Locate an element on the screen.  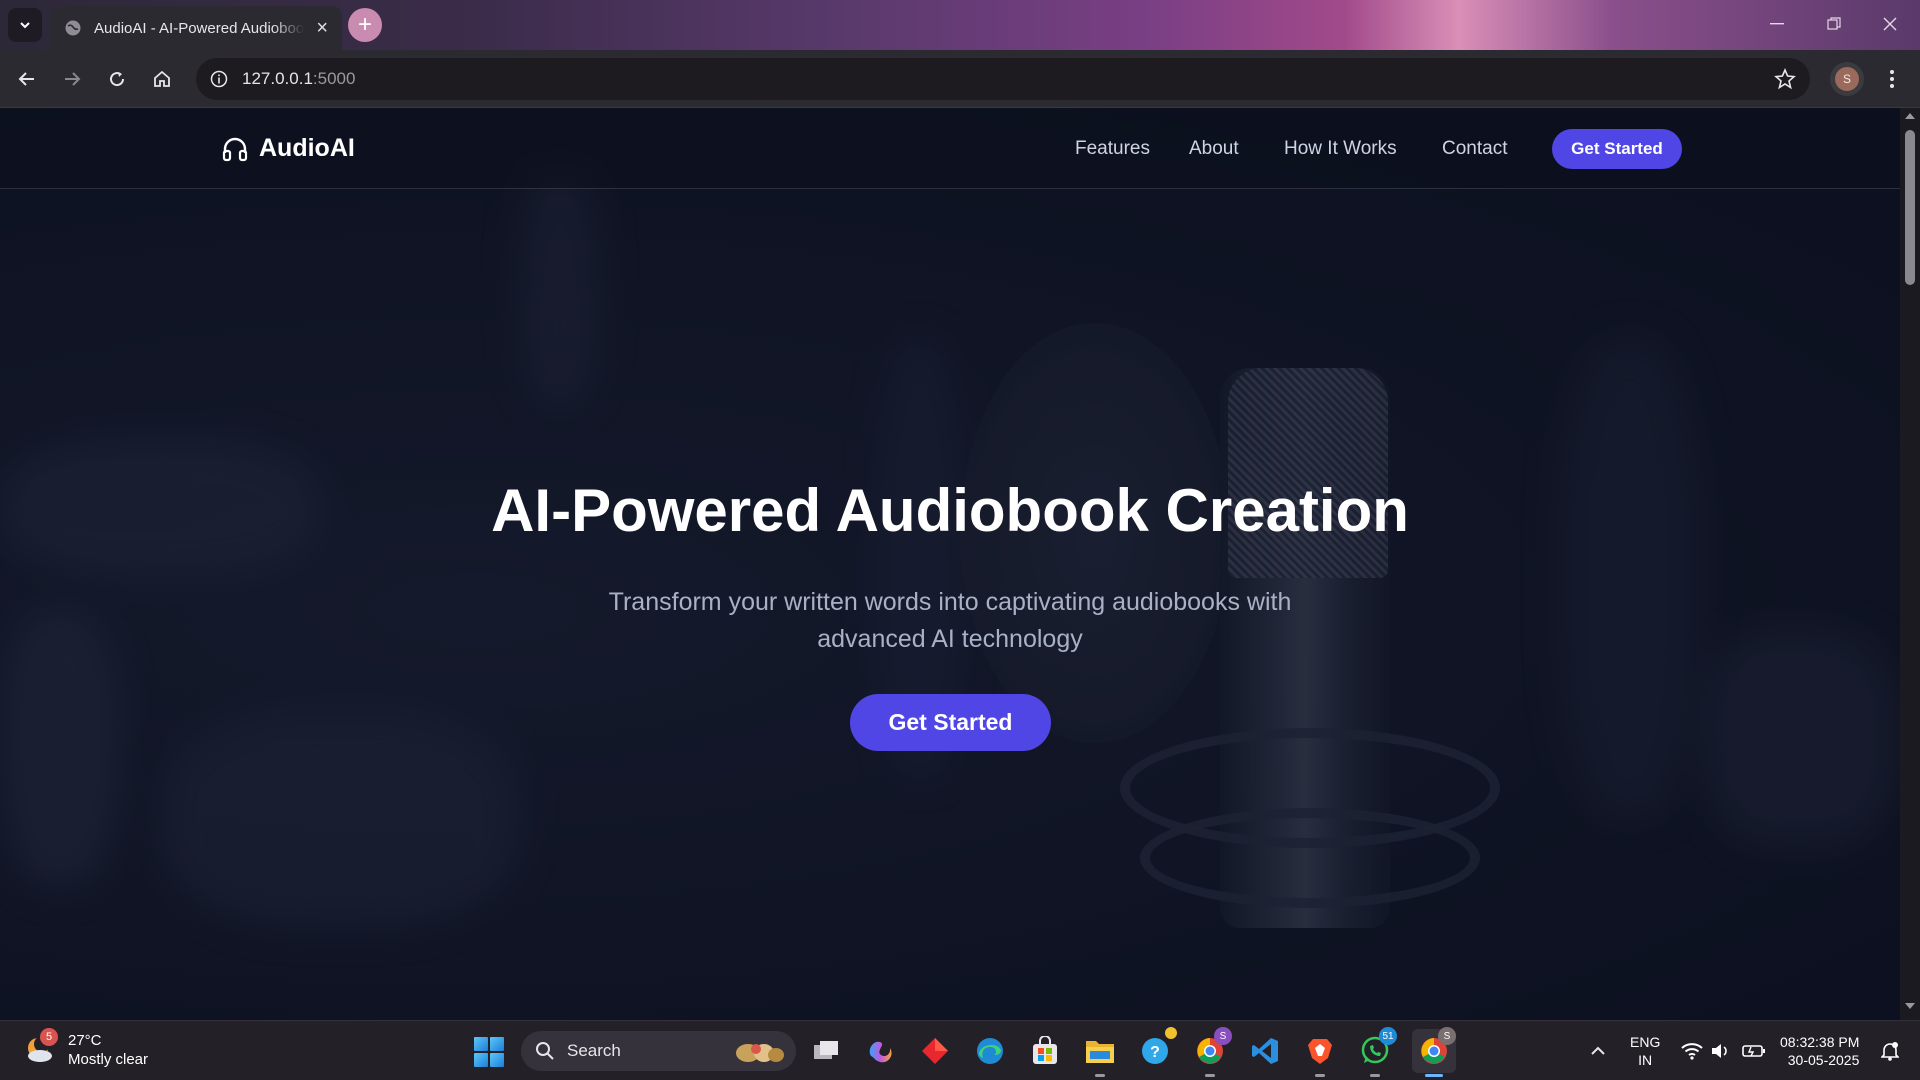
bookmark-star-icon is located at coordinates (1785, 79).